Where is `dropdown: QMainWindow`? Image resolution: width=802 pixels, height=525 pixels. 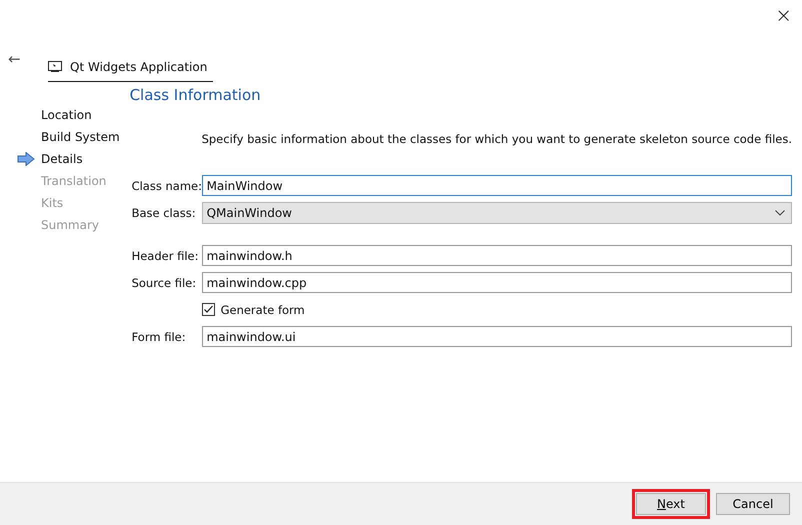 dropdown: QMainWindow is located at coordinates (497, 213).